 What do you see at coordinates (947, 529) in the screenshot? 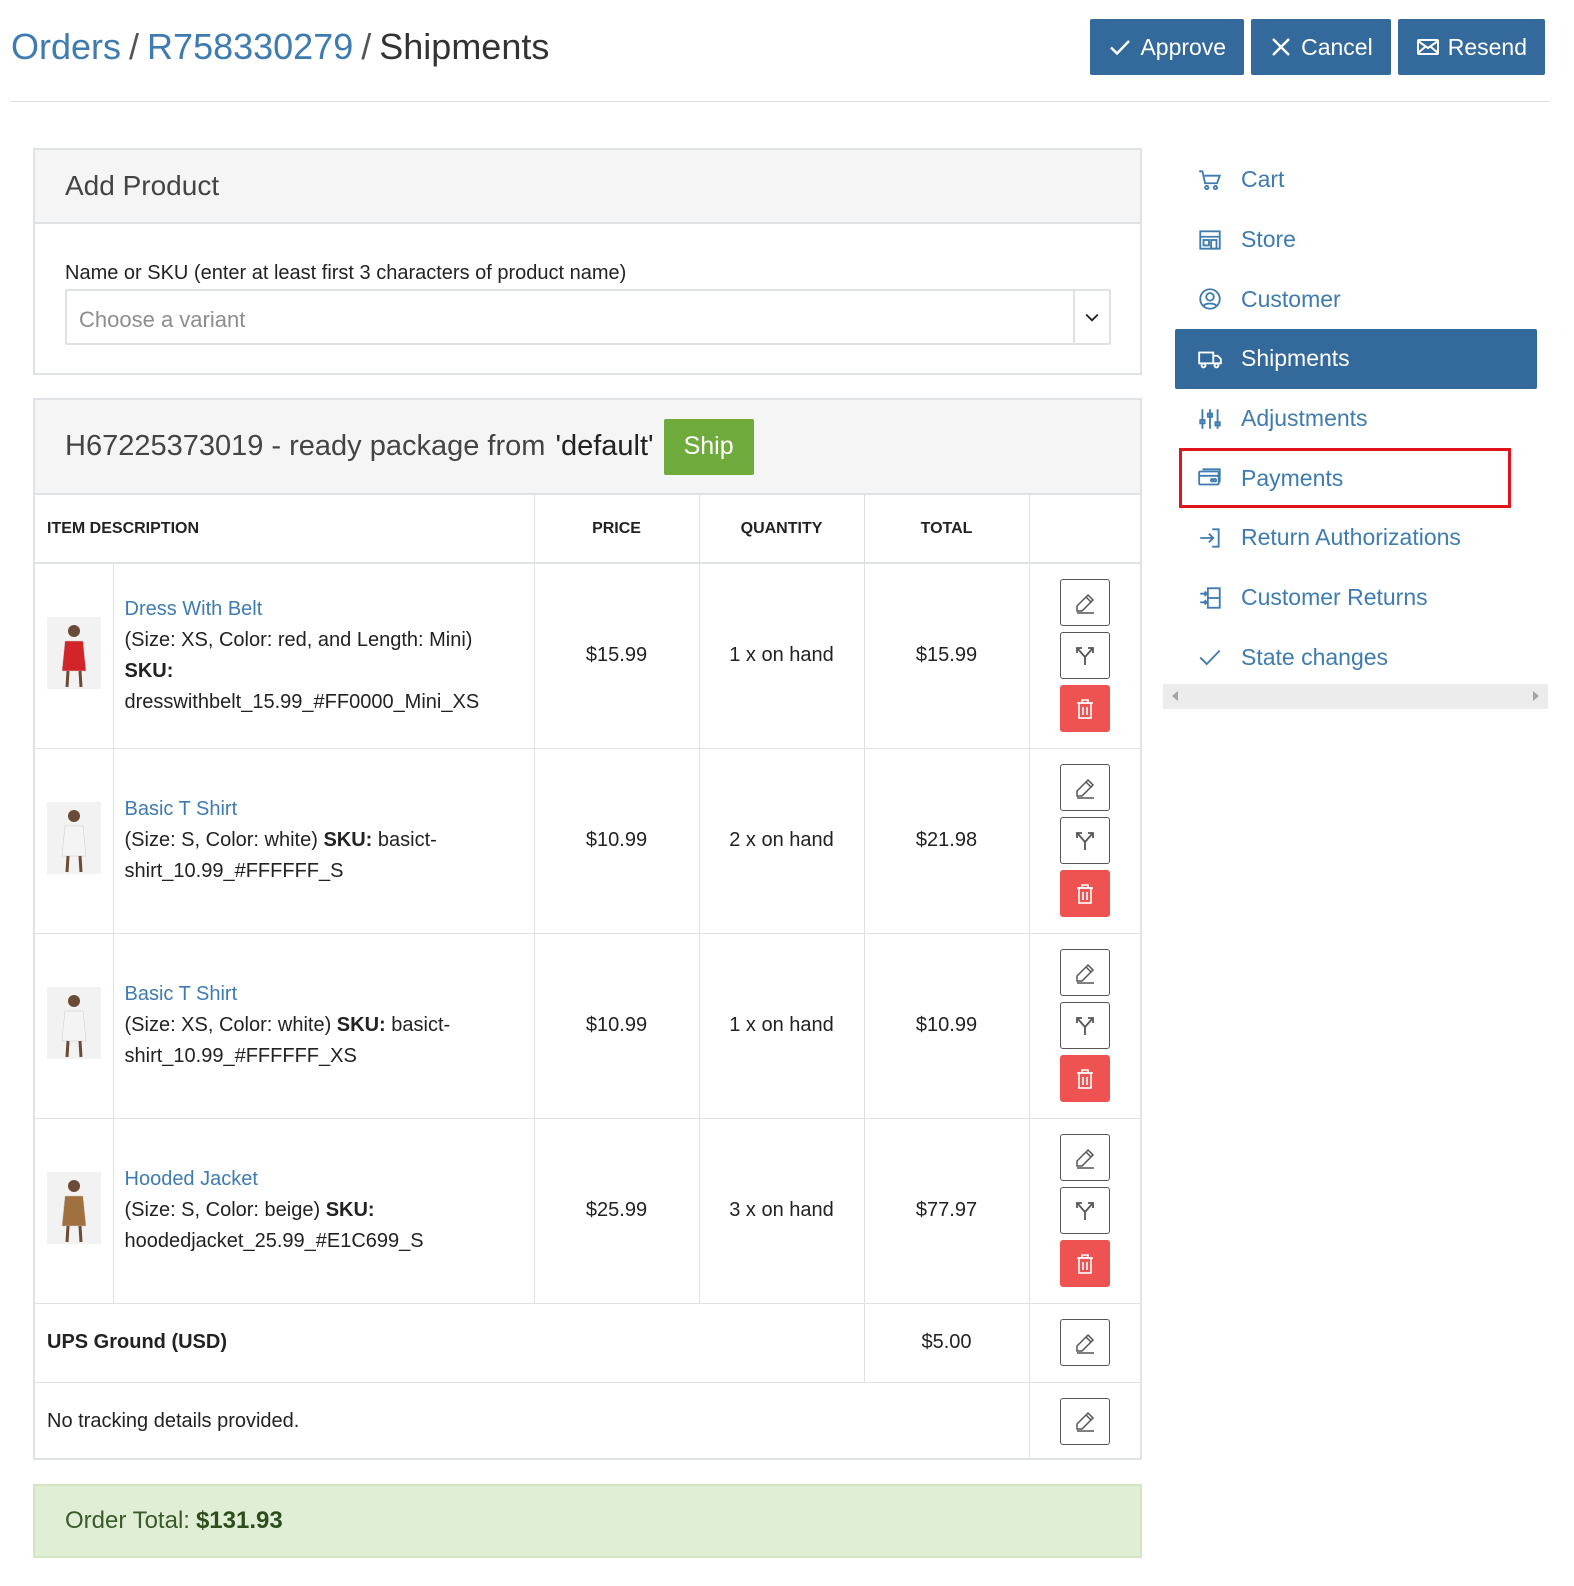
I see `col-total: Total` at bounding box center [947, 529].